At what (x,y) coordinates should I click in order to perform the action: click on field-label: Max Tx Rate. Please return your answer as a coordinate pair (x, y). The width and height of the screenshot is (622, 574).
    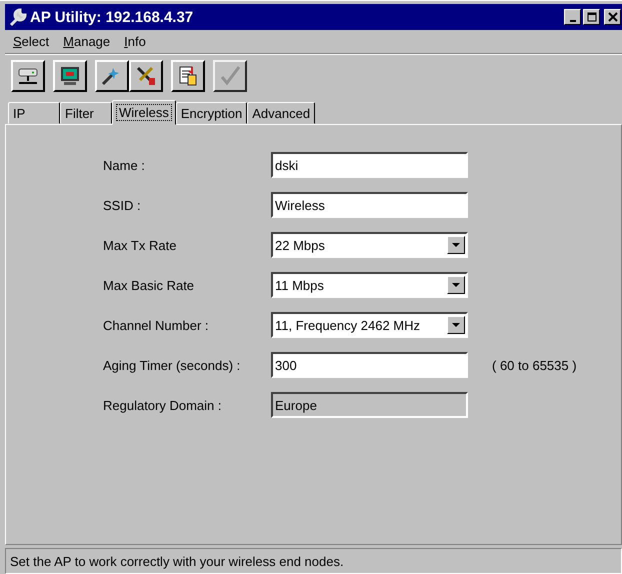
    Looking at the image, I should click on (140, 245).